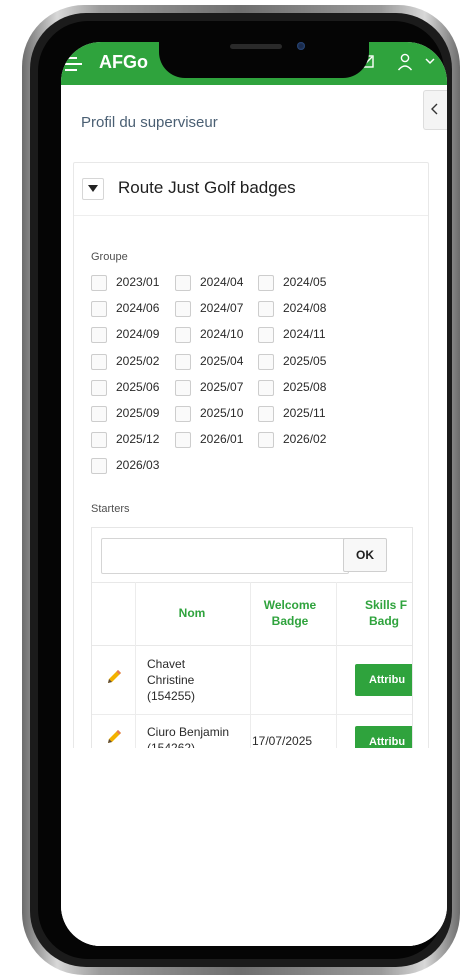  I want to click on groupe-label: Groupe, so click(109, 257).